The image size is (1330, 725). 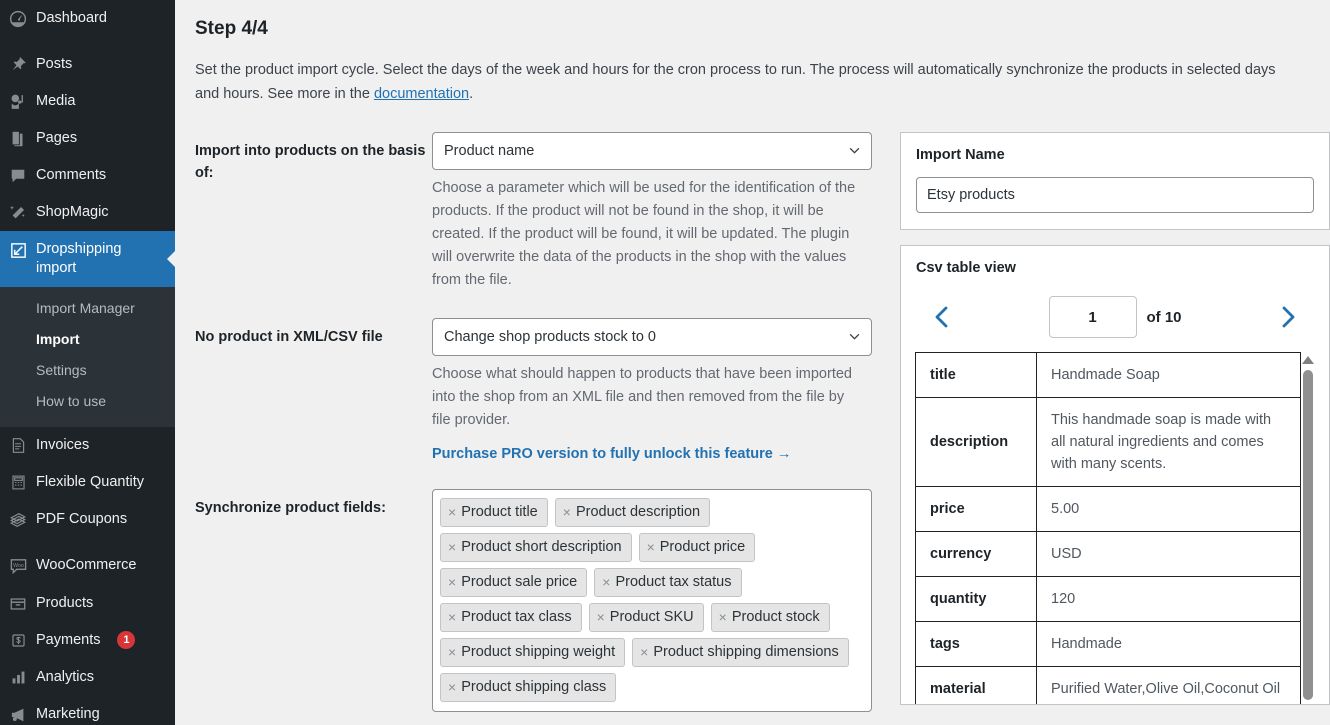 What do you see at coordinates (65, 677) in the screenshot?
I see `sidebar-item-label: Analytics` at bounding box center [65, 677].